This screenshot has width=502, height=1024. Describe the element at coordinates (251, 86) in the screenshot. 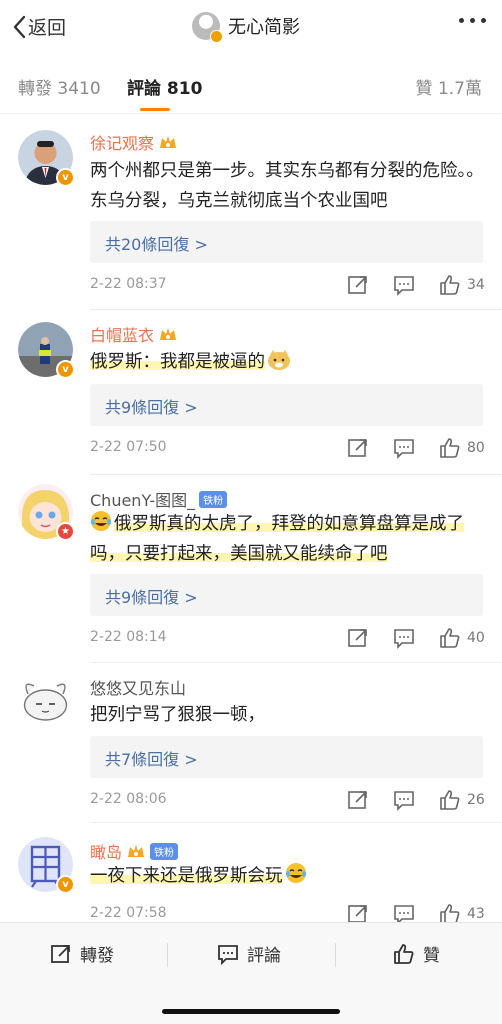

I see `tab-bar: 轉發 3410 評論 810 贊 1.7萬` at that location.